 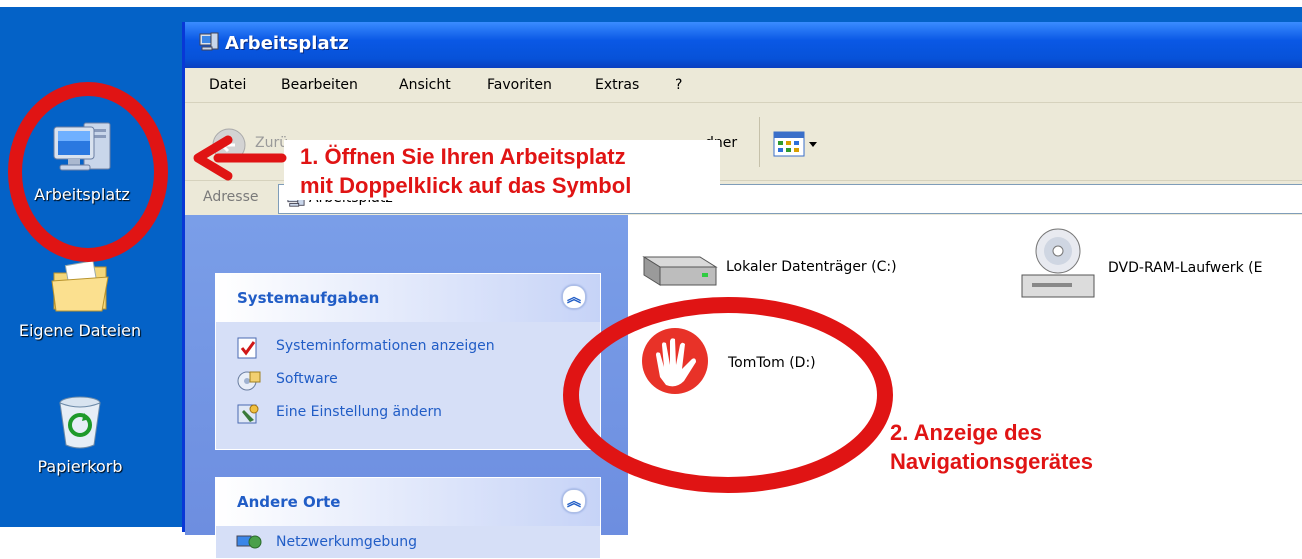 I want to click on desktop-icon-label: Papierkorb, so click(x=80, y=466).